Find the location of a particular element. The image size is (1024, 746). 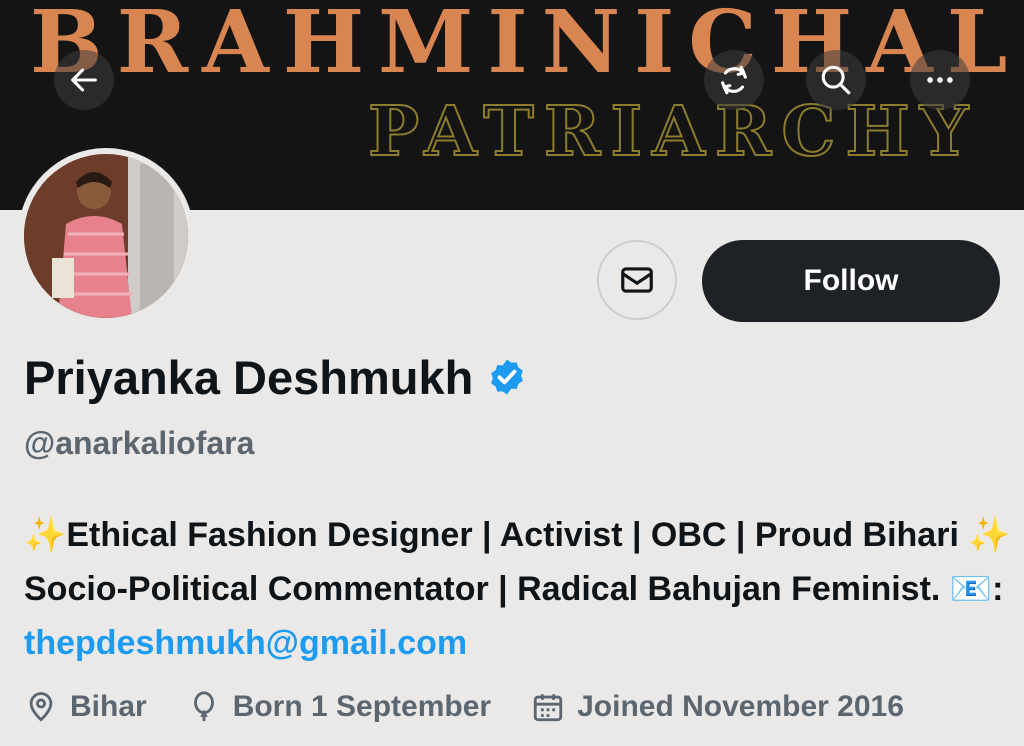

location-text: Bihar is located at coordinates (108, 706).